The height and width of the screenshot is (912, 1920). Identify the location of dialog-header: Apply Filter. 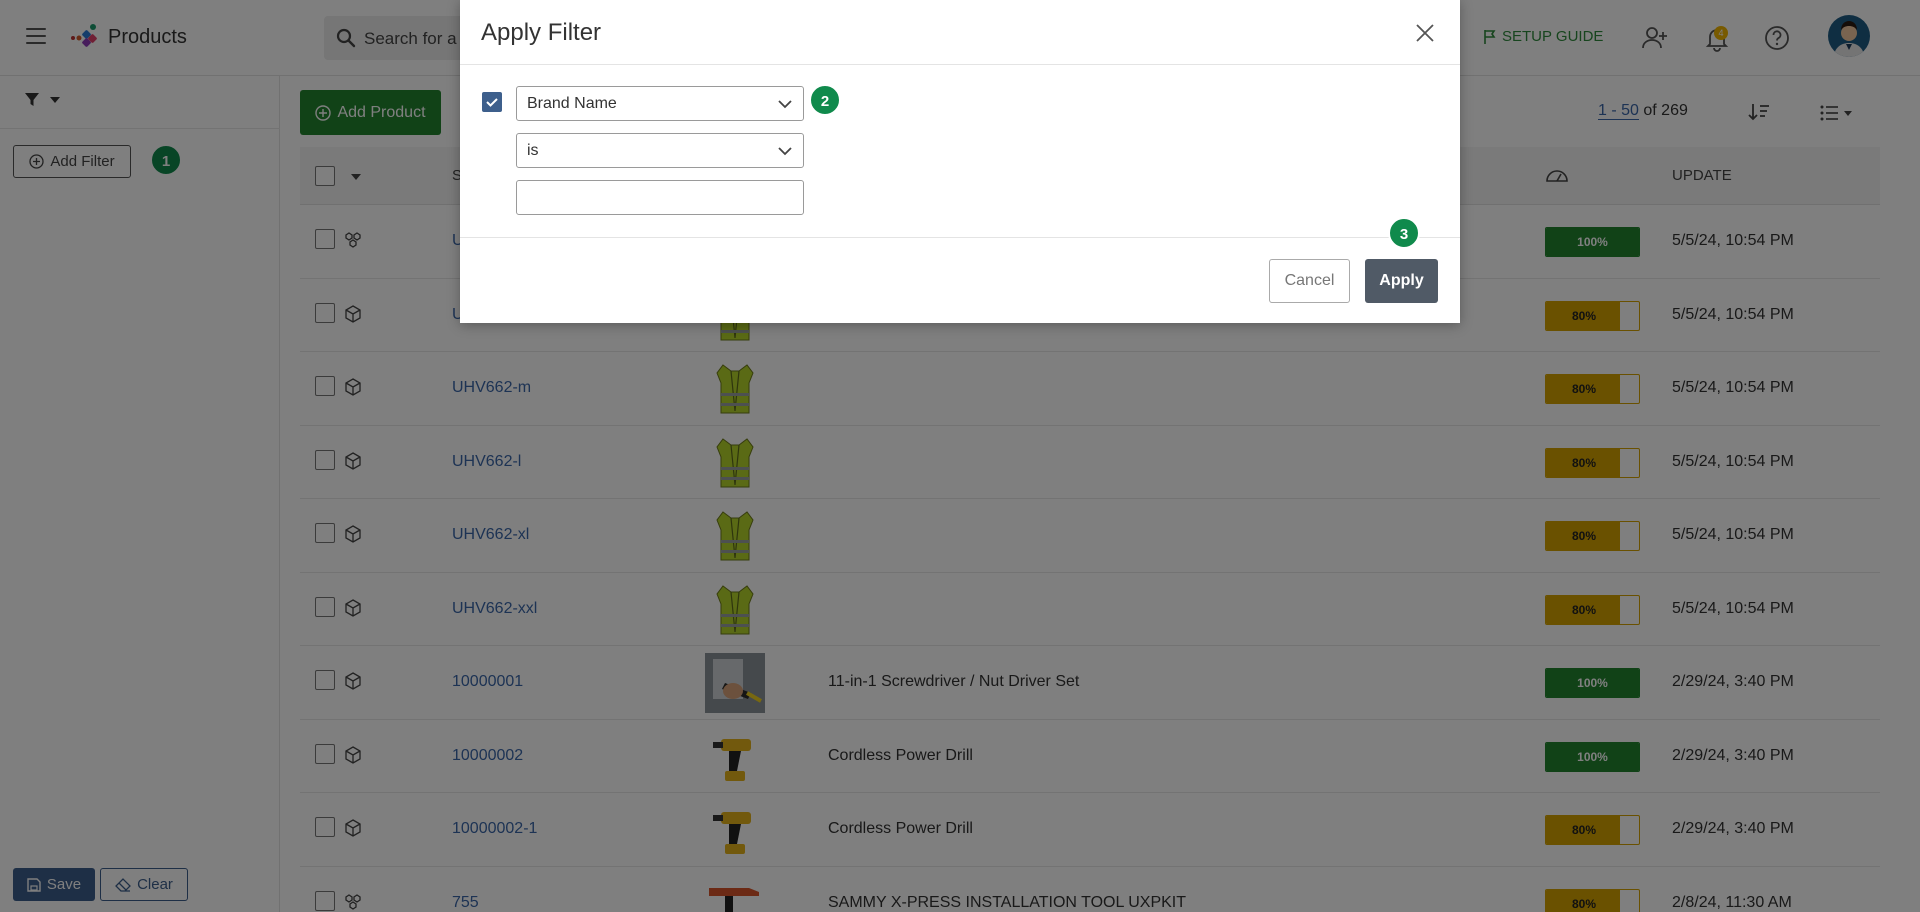
(960, 32).